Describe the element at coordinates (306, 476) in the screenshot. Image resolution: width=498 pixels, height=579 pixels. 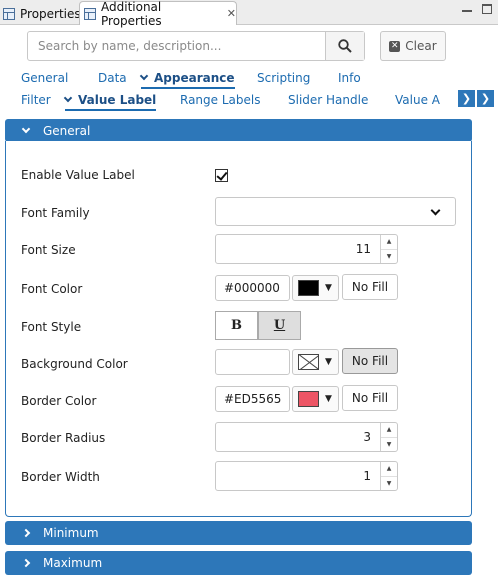
I see `border-width-stepper: 1 ▲ ▼` at that location.